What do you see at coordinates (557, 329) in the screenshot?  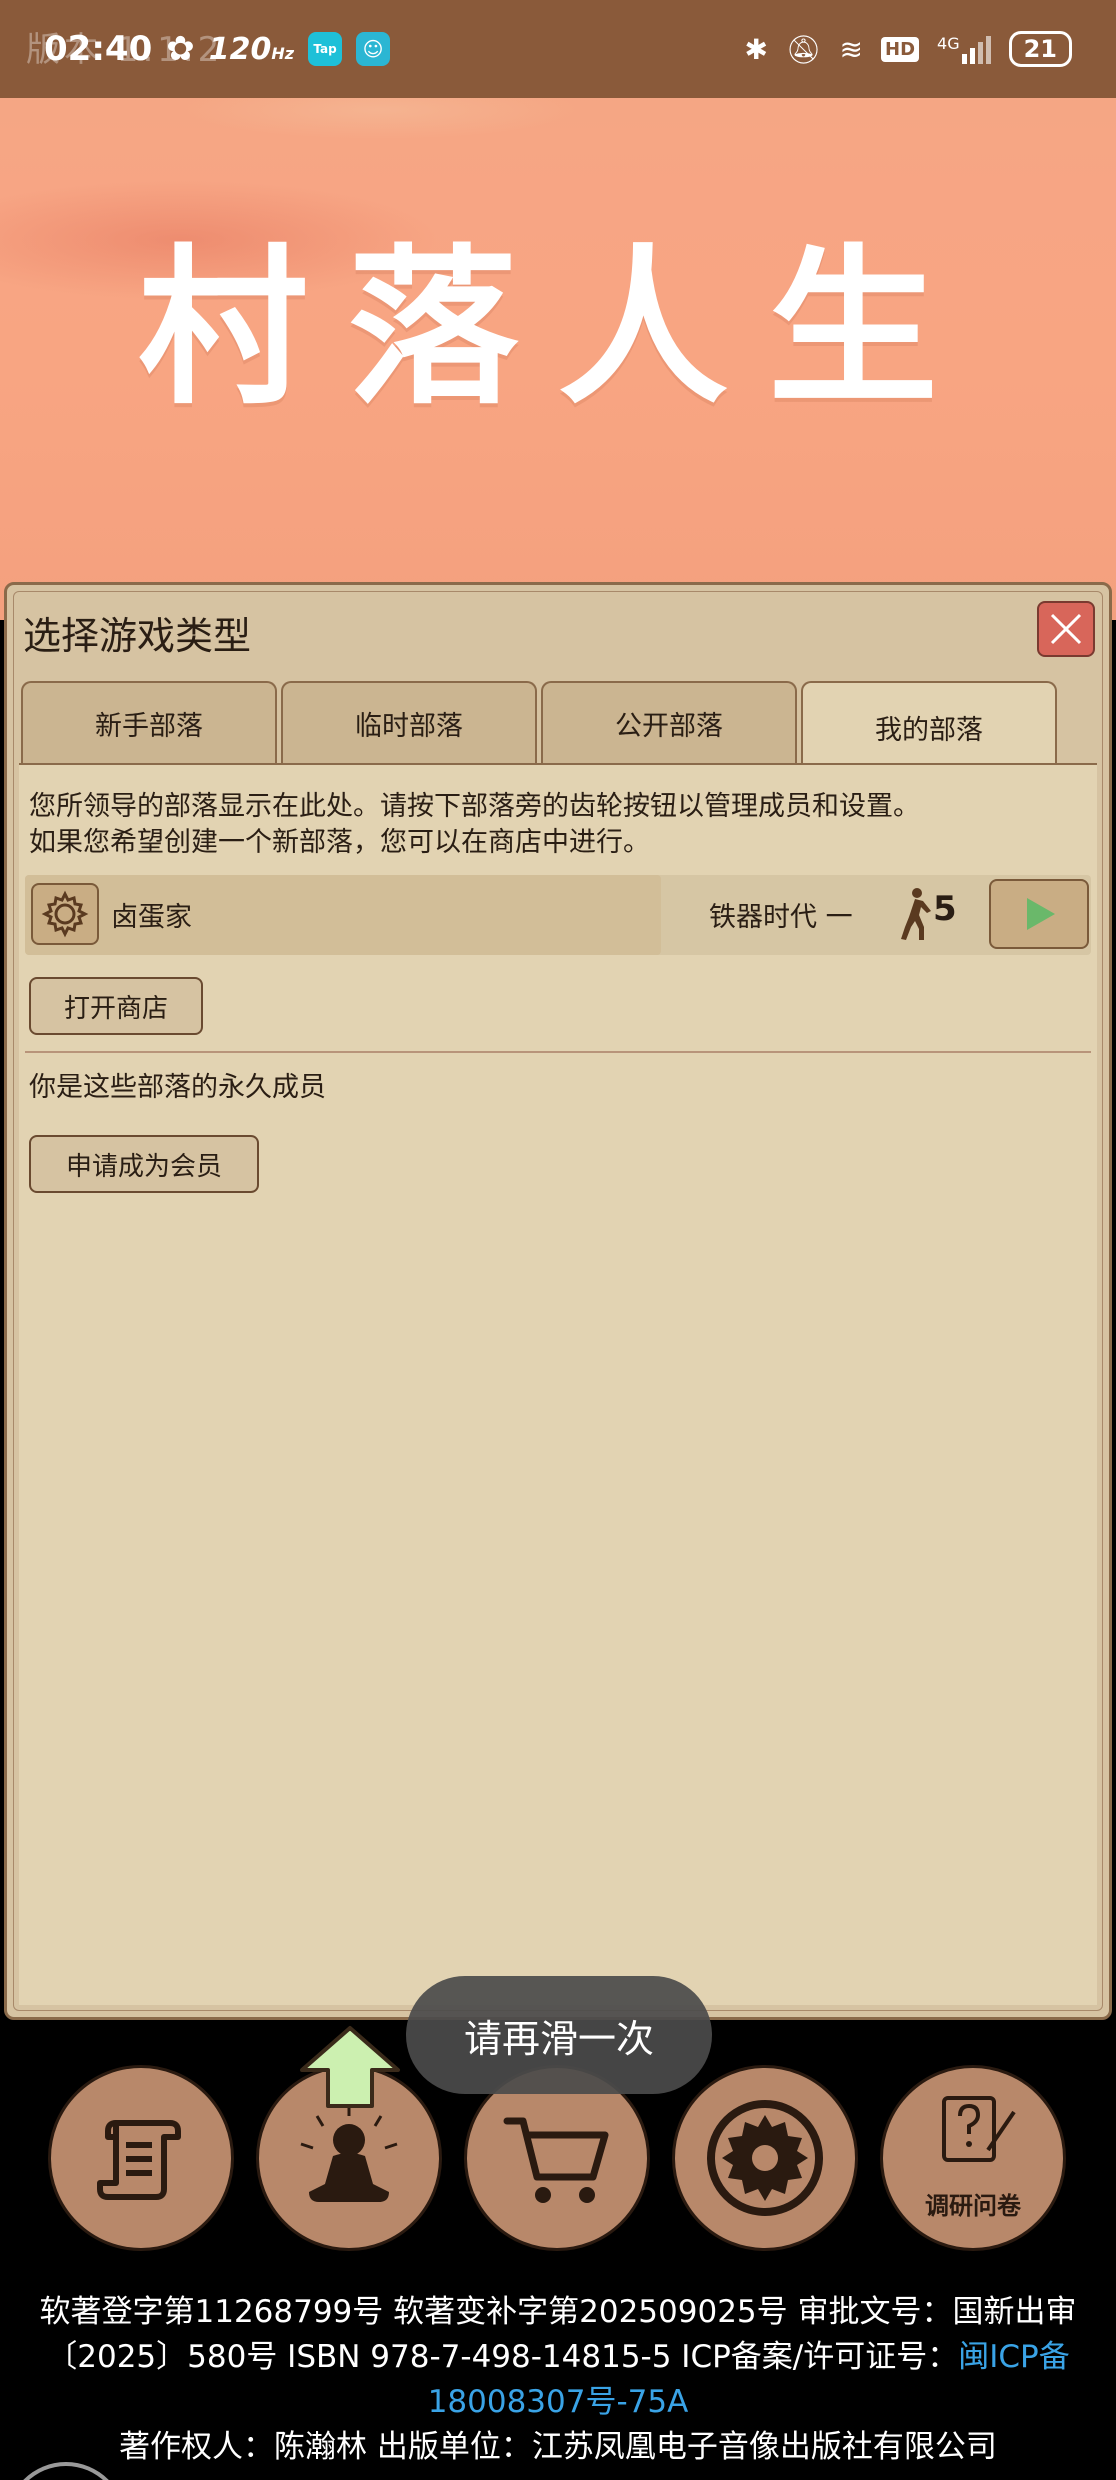 I see `game-title-logo: 村落人生` at bounding box center [557, 329].